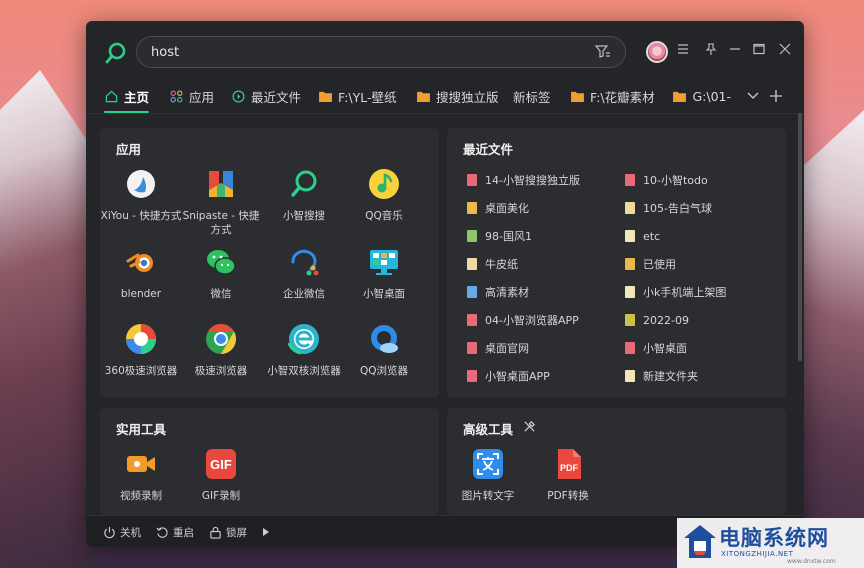 The width and height of the screenshot is (864, 568). Describe the element at coordinates (759, 51) in the screenshot. I see `maximize-icon` at that location.